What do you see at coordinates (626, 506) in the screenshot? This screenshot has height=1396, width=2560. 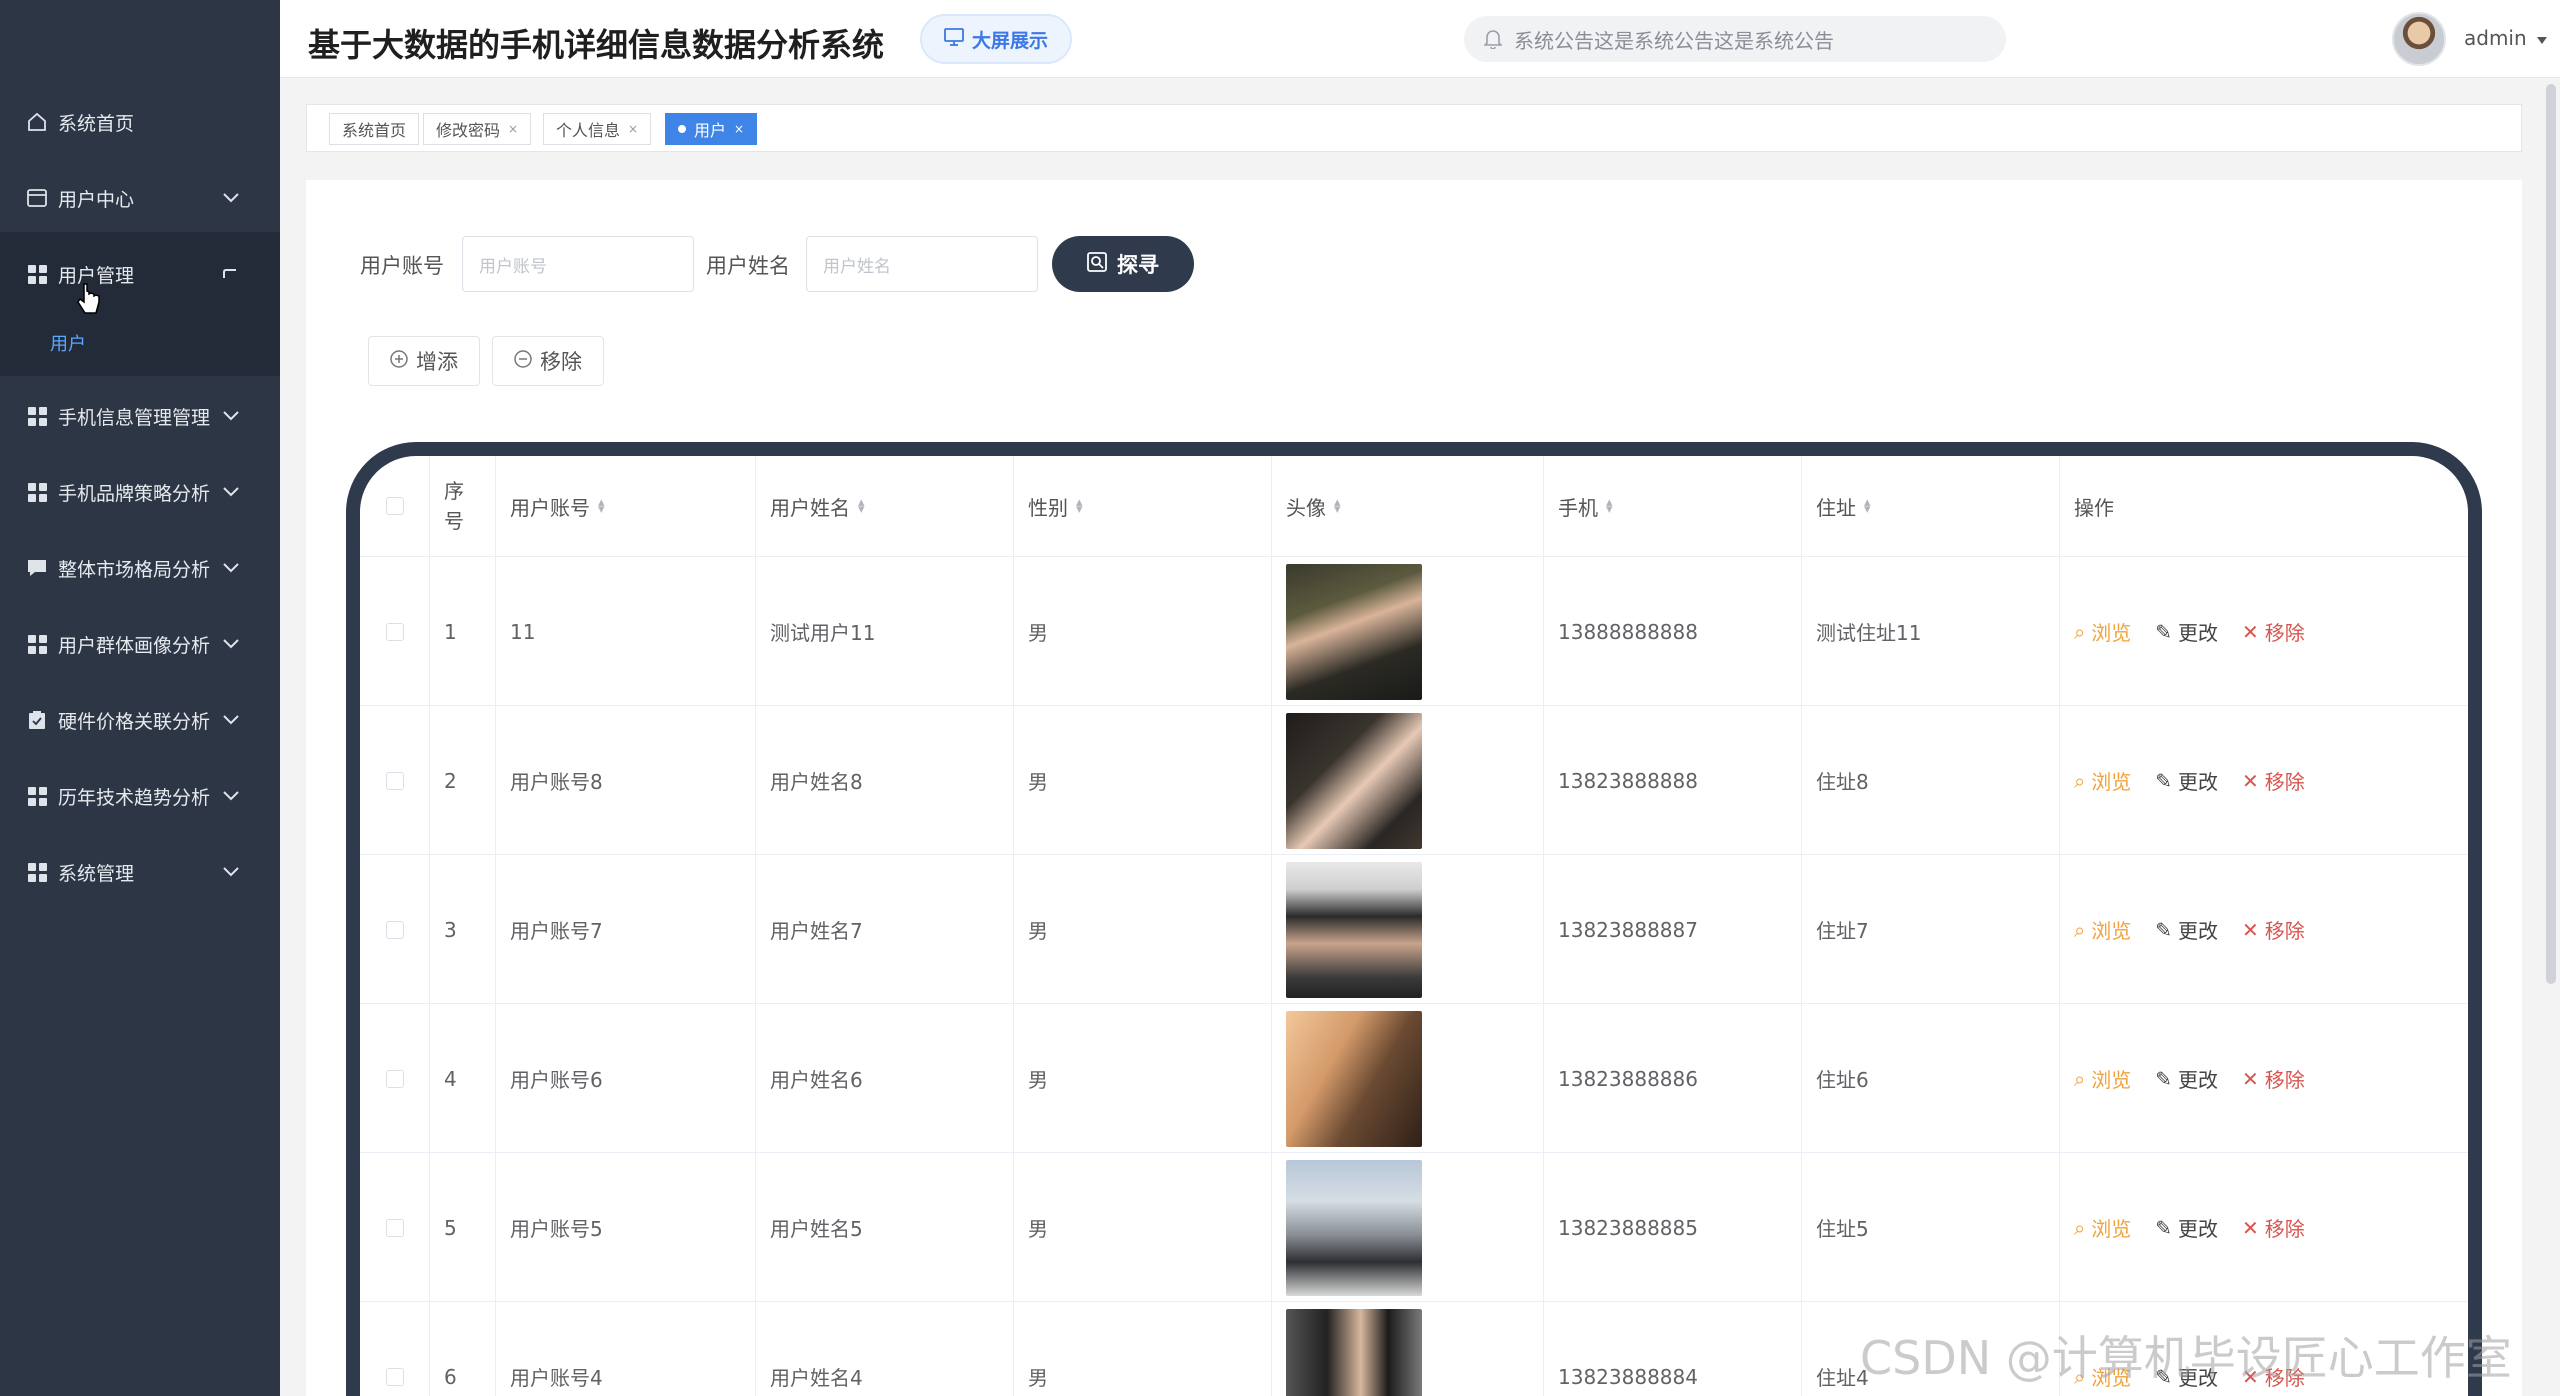 I see `header-account: 用户账号 ▴ ▾` at bounding box center [626, 506].